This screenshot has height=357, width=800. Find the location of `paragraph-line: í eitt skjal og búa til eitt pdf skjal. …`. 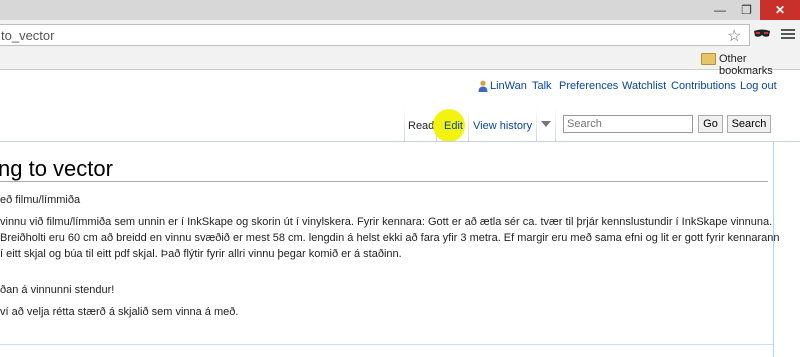

paragraph-line: í eitt skjal og búa til eitt pdf skjal. … is located at coordinates (201, 254).